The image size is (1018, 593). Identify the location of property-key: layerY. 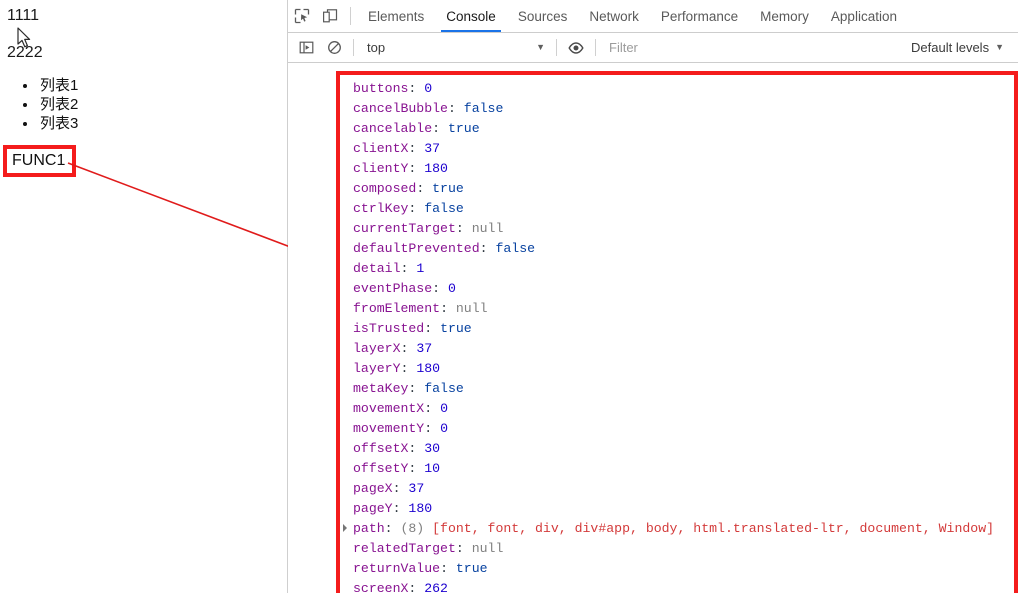
(377, 368).